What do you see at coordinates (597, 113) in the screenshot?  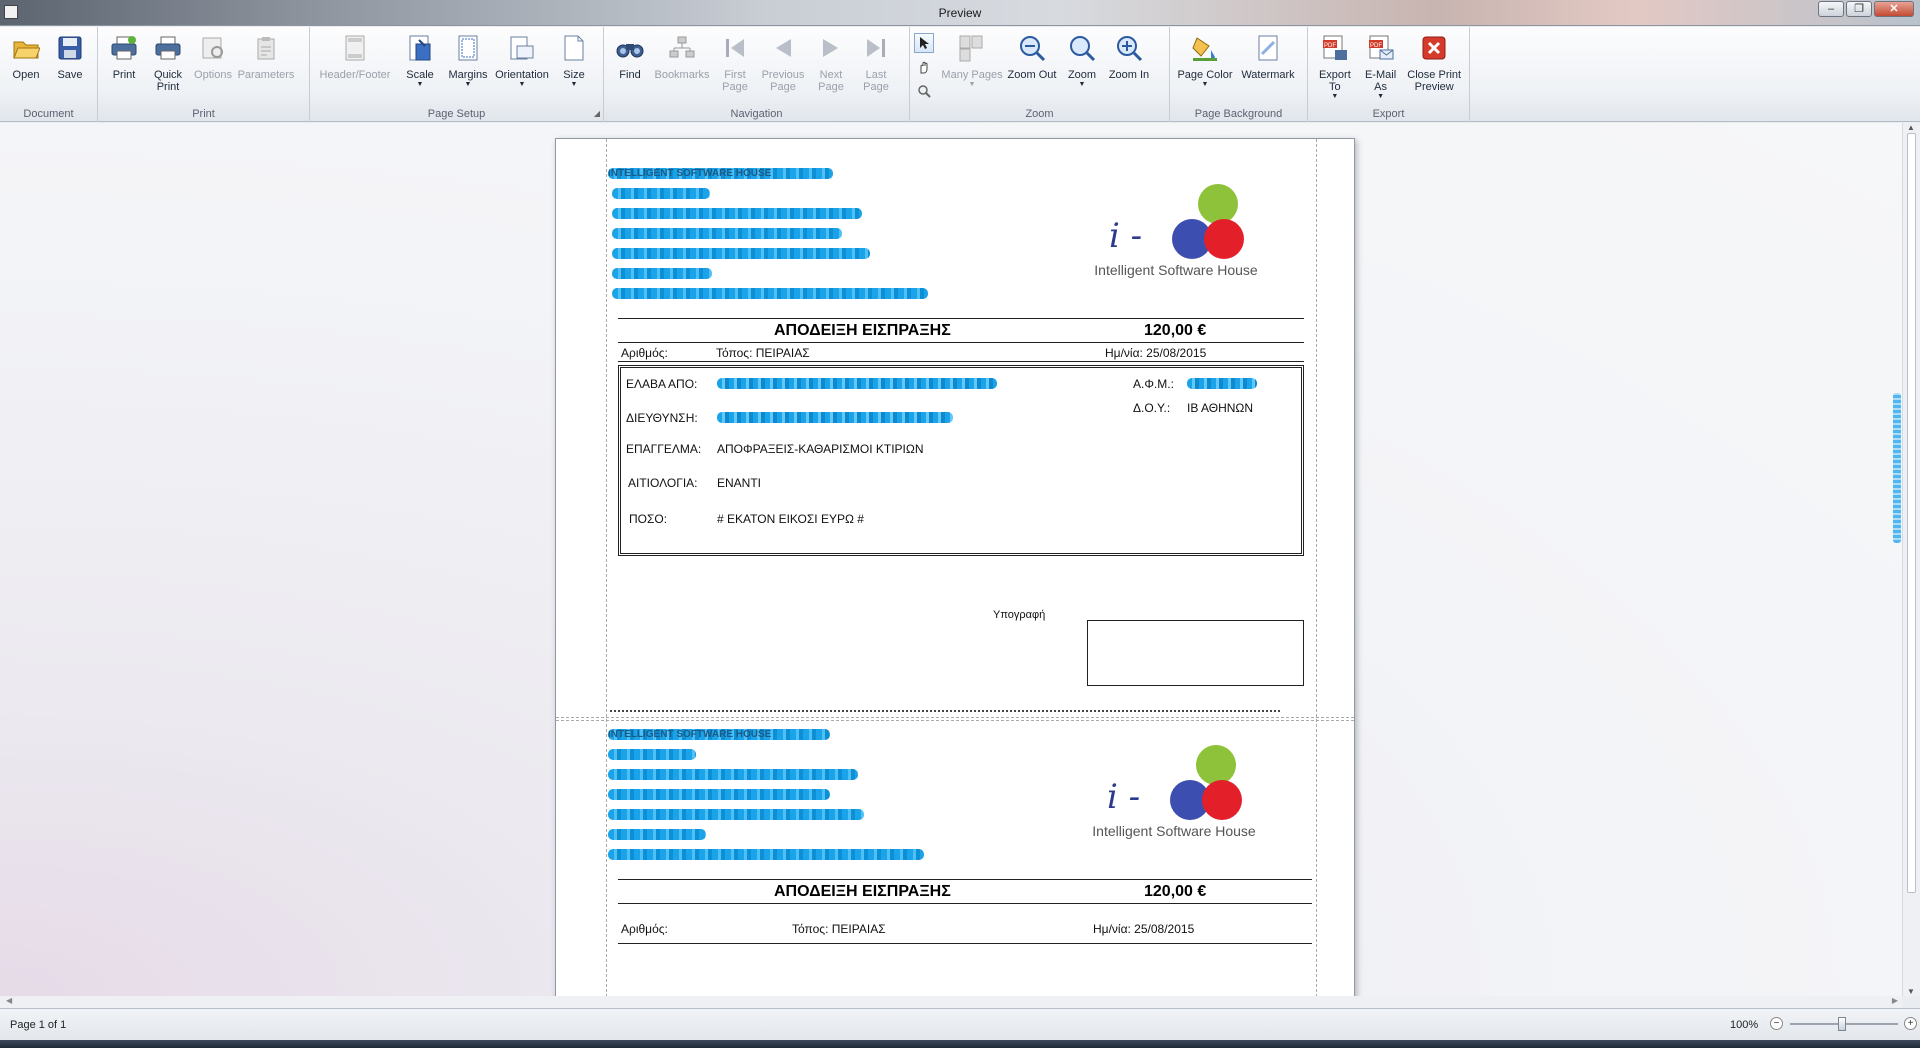 I see `page-setup-launcher-icon: ◢` at bounding box center [597, 113].